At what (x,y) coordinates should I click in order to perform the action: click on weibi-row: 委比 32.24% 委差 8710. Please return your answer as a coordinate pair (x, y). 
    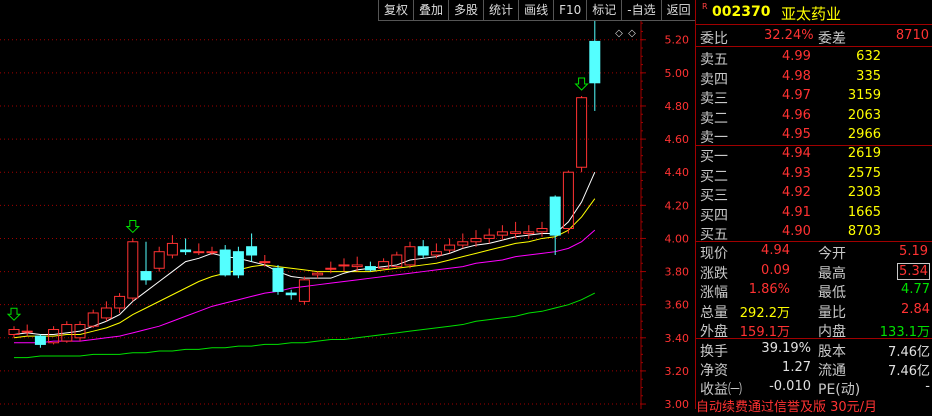
    Looking at the image, I should click on (814, 36).